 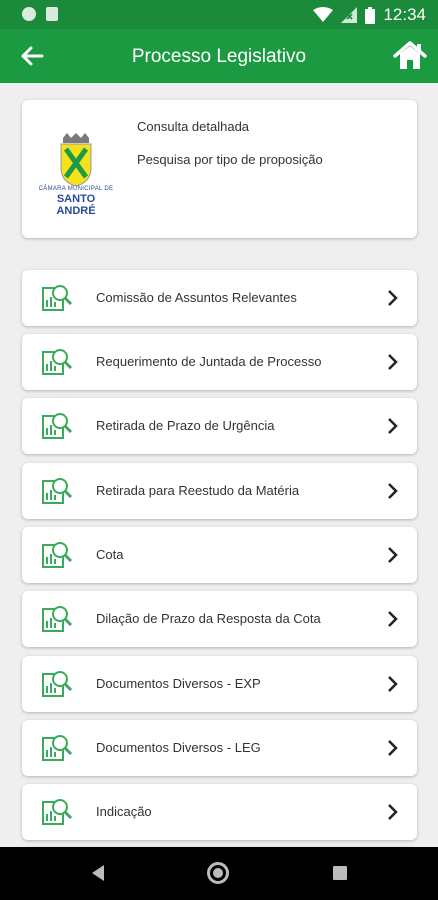 I want to click on nav-back-icon, so click(x=98, y=873).